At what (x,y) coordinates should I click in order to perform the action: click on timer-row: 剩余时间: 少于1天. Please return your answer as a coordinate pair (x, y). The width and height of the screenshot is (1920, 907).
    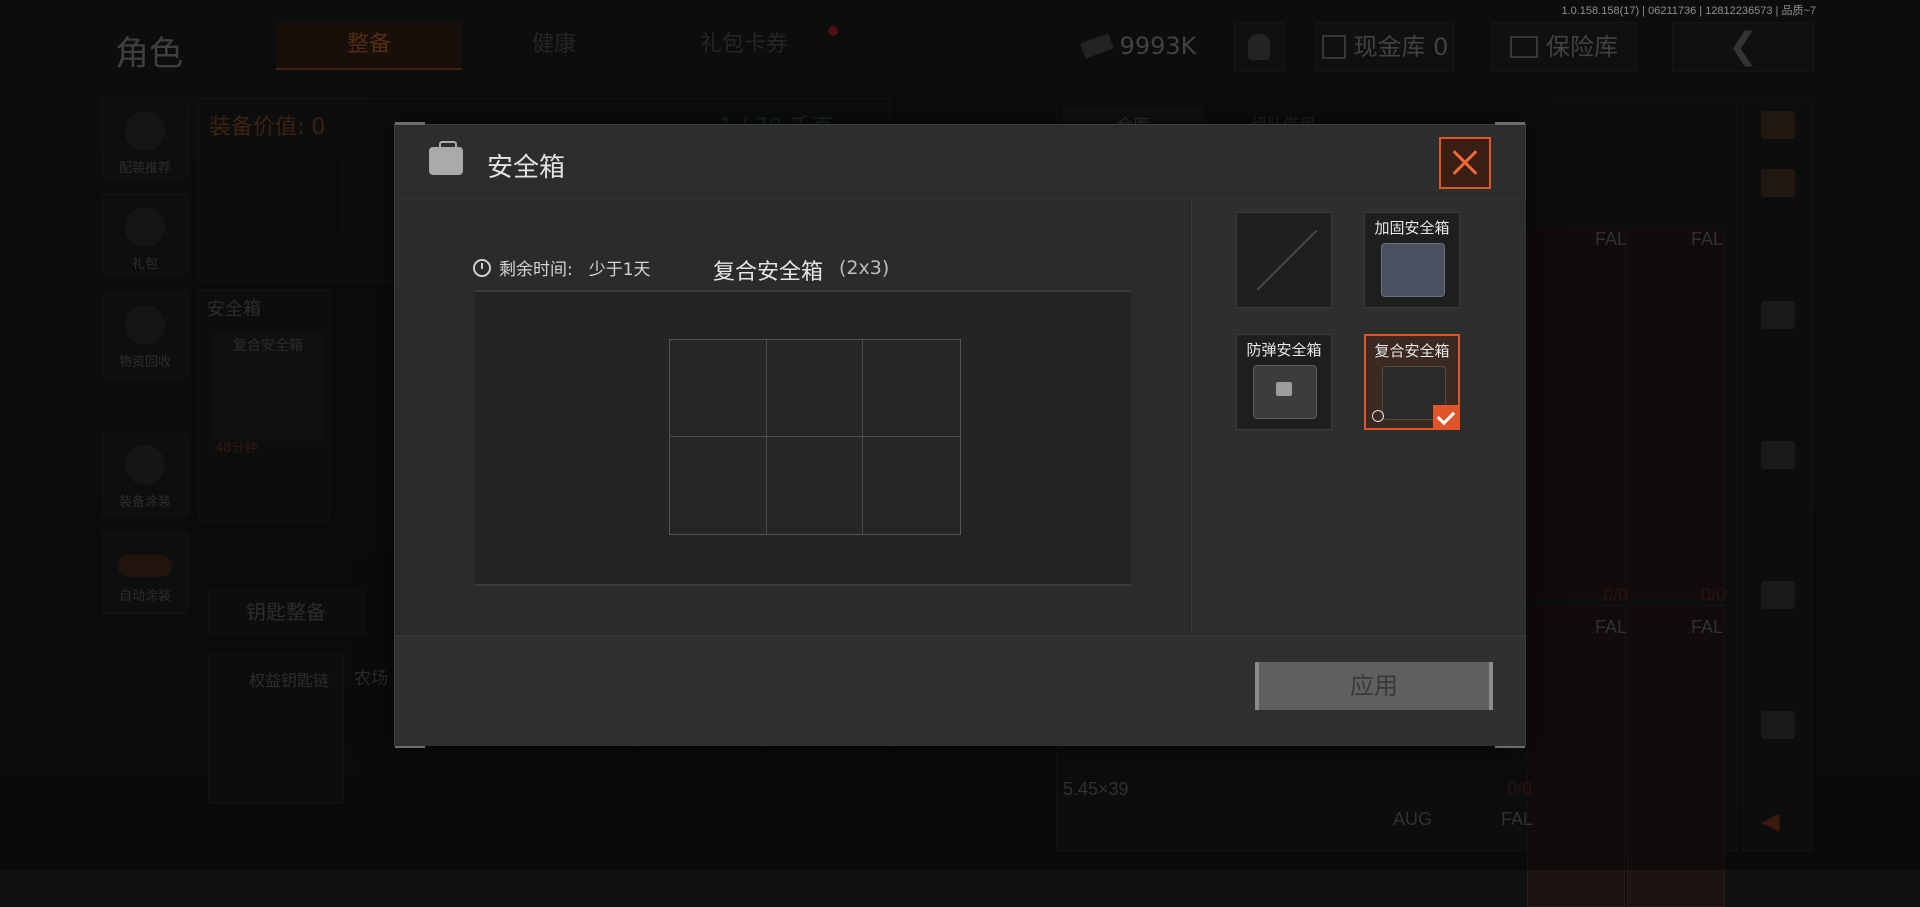
    Looking at the image, I should click on (562, 267).